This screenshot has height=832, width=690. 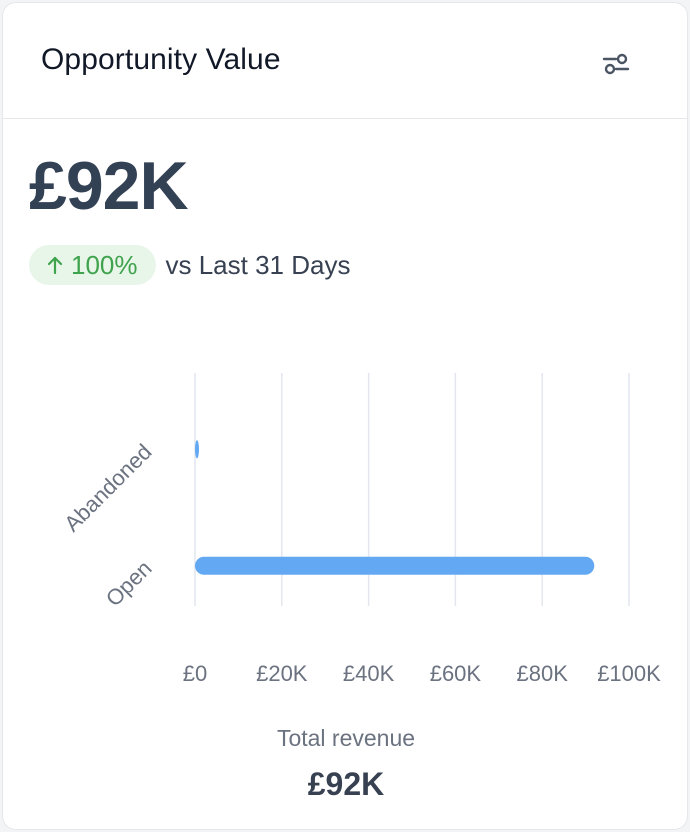 What do you see at coordinates (346, 738) in the screenshot?
I see `chart-x-axis-label: Total revenue` at bounding box center [346, 738].